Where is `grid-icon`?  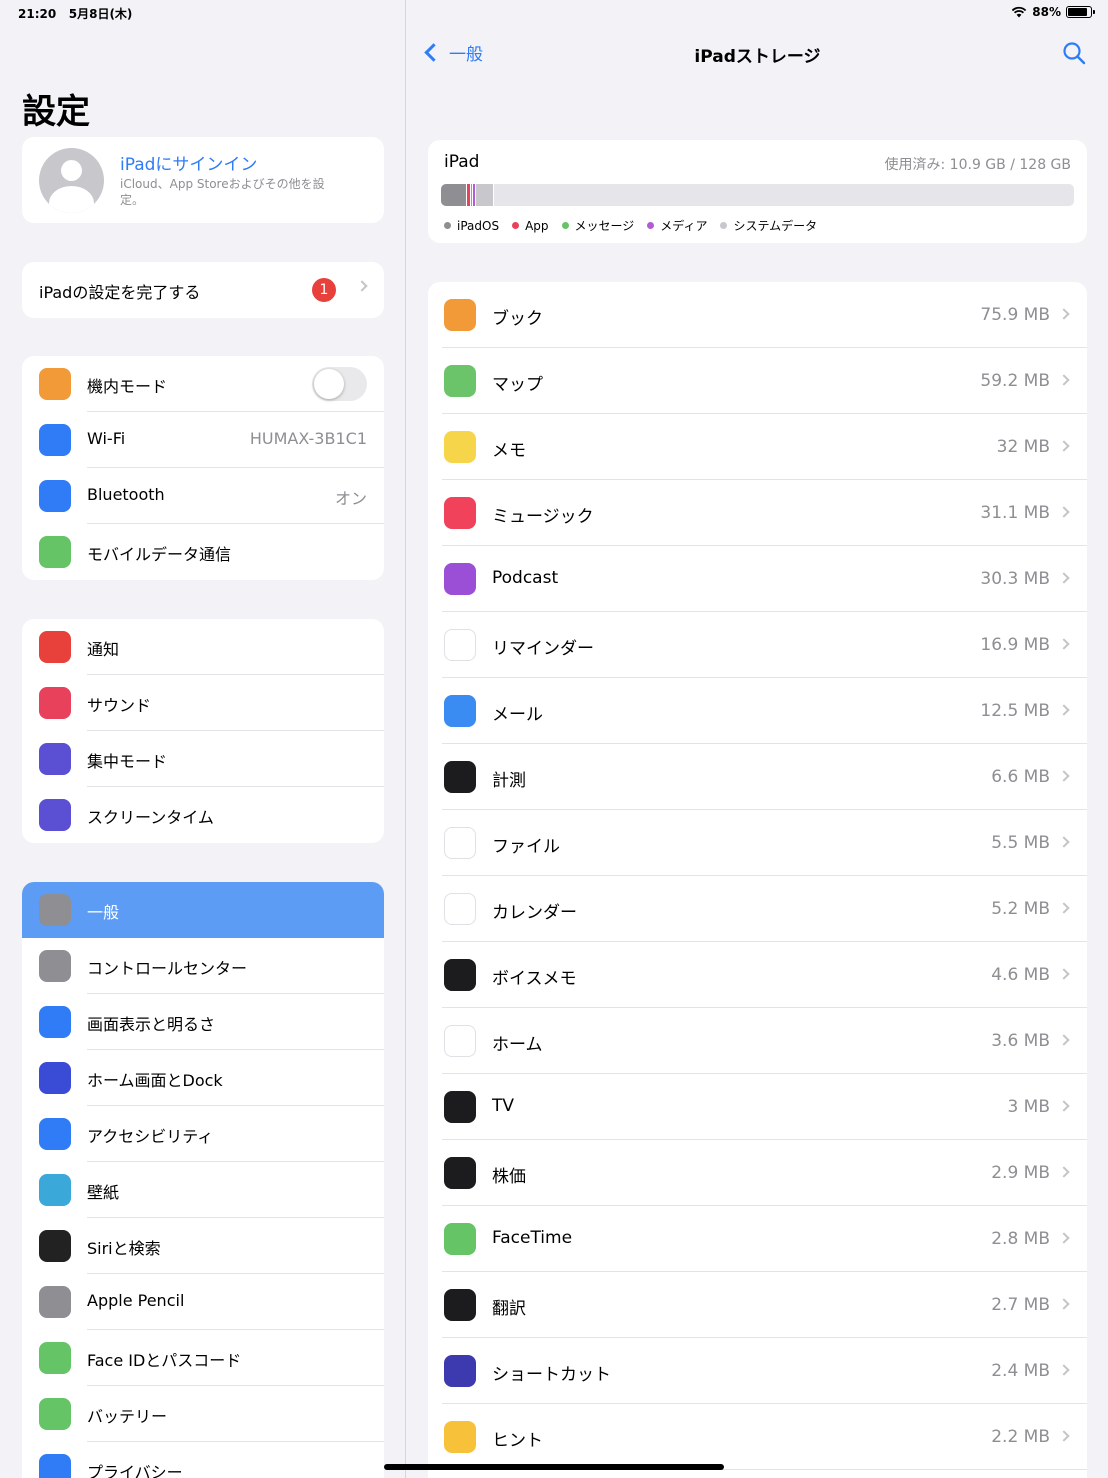 grid-icon is located at coordinates (55, 1078).